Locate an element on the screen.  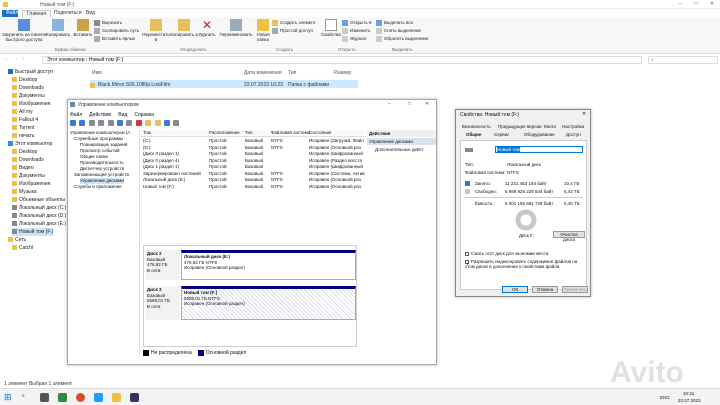
properties-button: Свойства is located at coordinates (331, 28).